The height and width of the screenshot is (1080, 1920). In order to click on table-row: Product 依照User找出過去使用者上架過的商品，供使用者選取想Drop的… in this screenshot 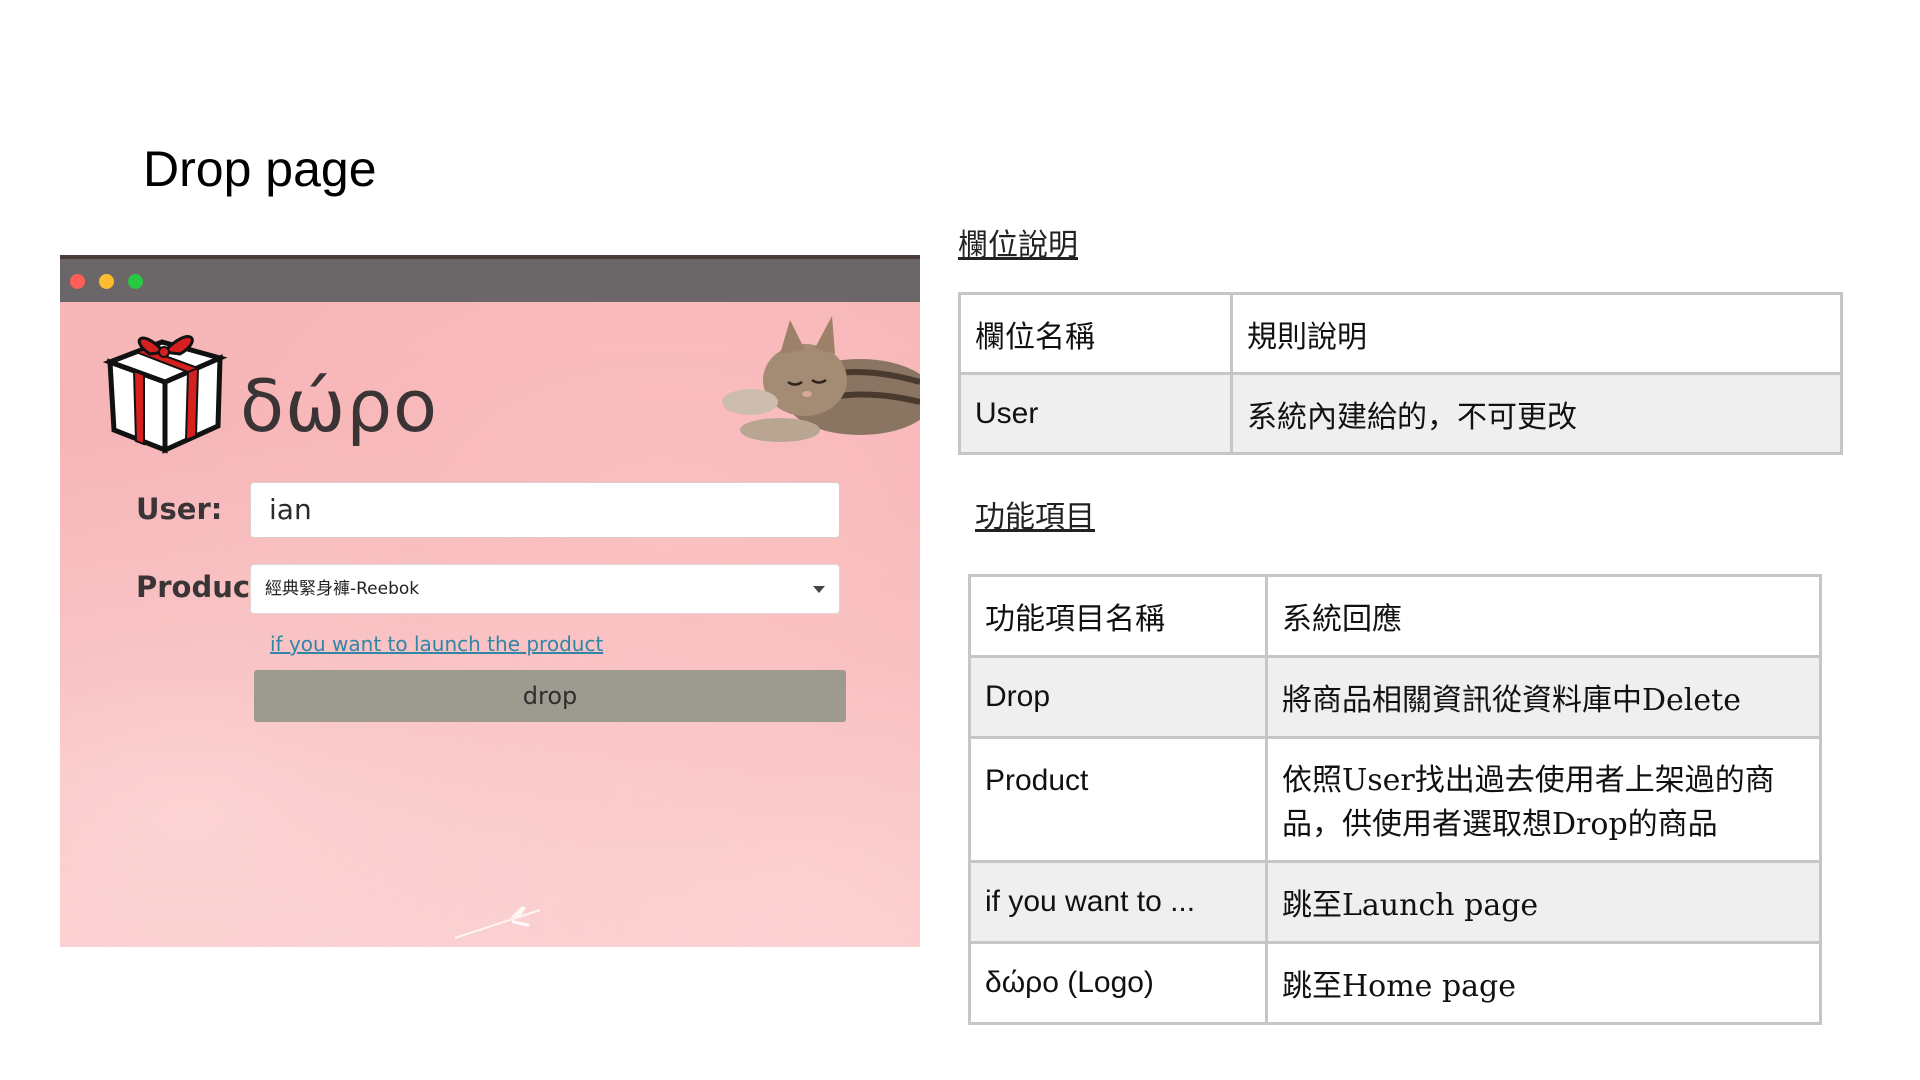, I will do `click(1395, 799)`.